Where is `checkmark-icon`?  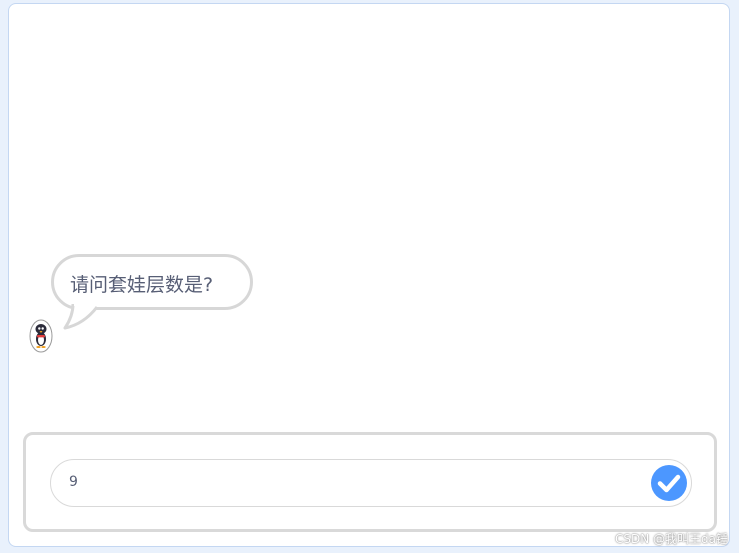
checkmark-icon is located at coordinates (669, 483).